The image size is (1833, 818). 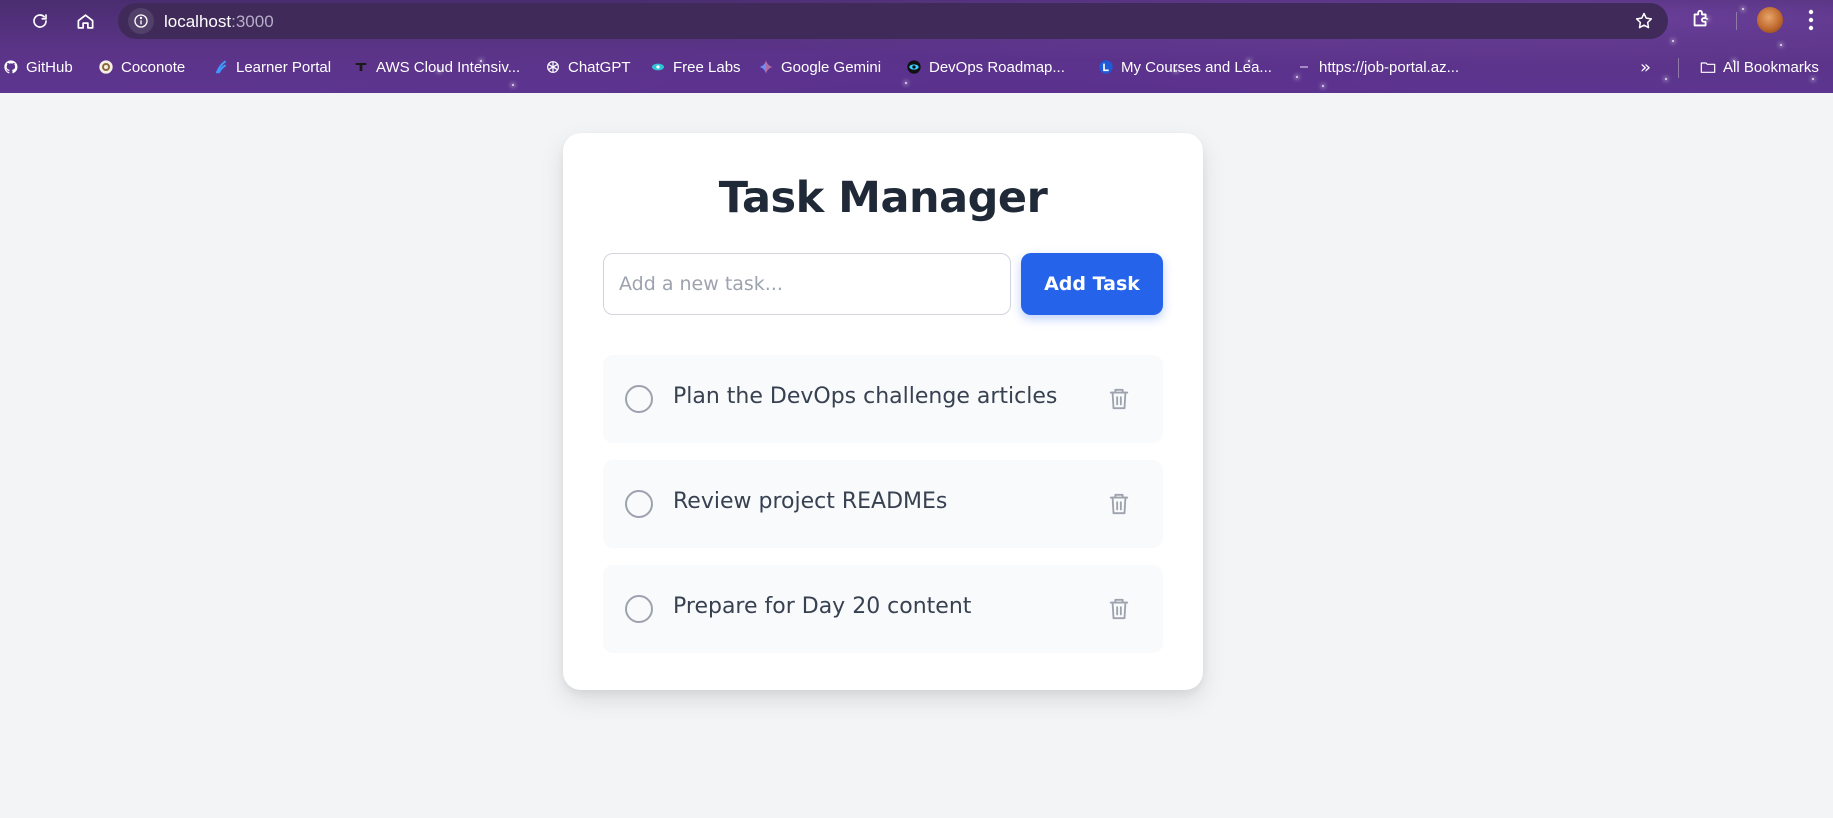 What do you see at coordinates (1678, 68) in the screenshot?
I see `bookmarks-separator` at bounding box center [1678, 68].